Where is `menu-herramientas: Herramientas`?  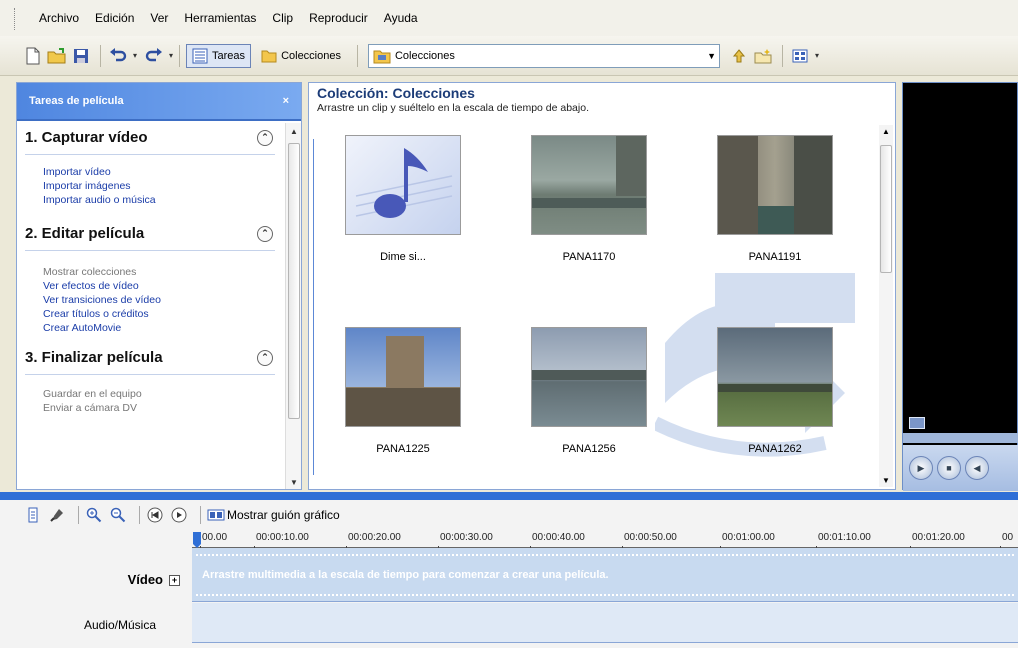
menu-herramientas: Herramientas is located at coordinates (220, 18).